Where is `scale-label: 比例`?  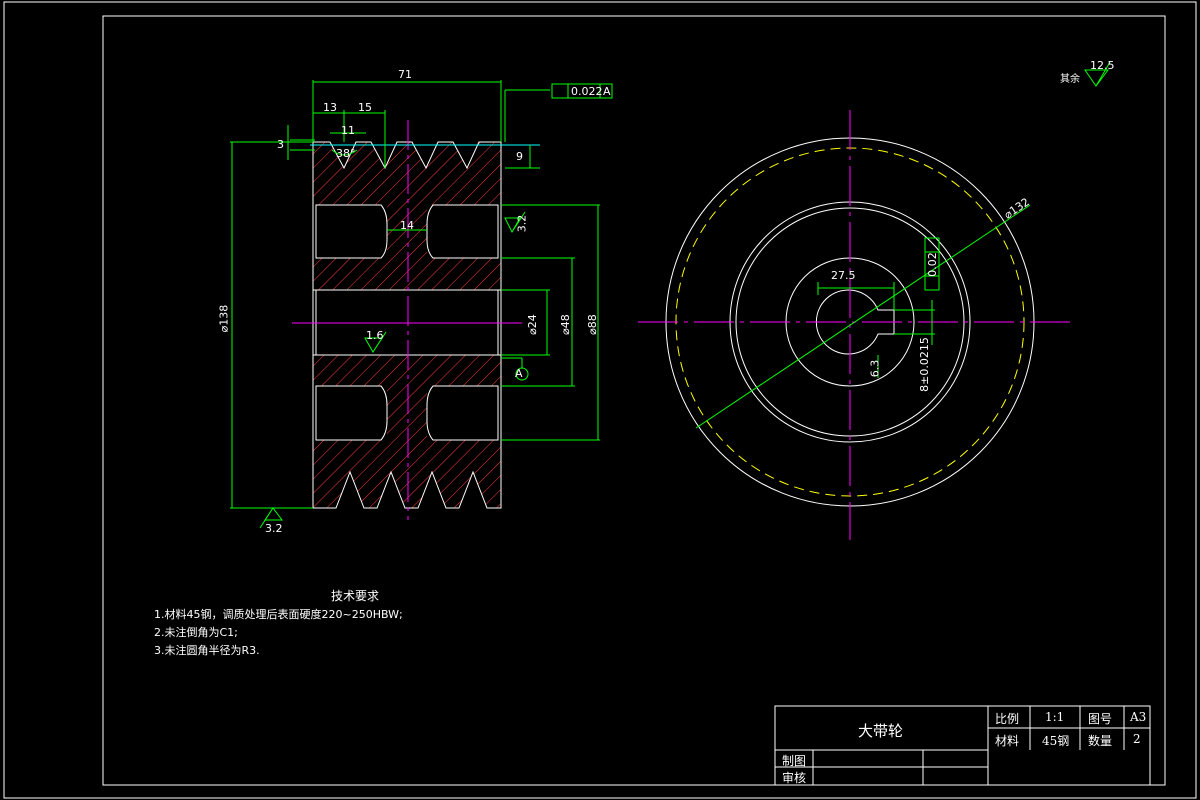 scale-label: 比例 is located at coordinates (1007, 719).